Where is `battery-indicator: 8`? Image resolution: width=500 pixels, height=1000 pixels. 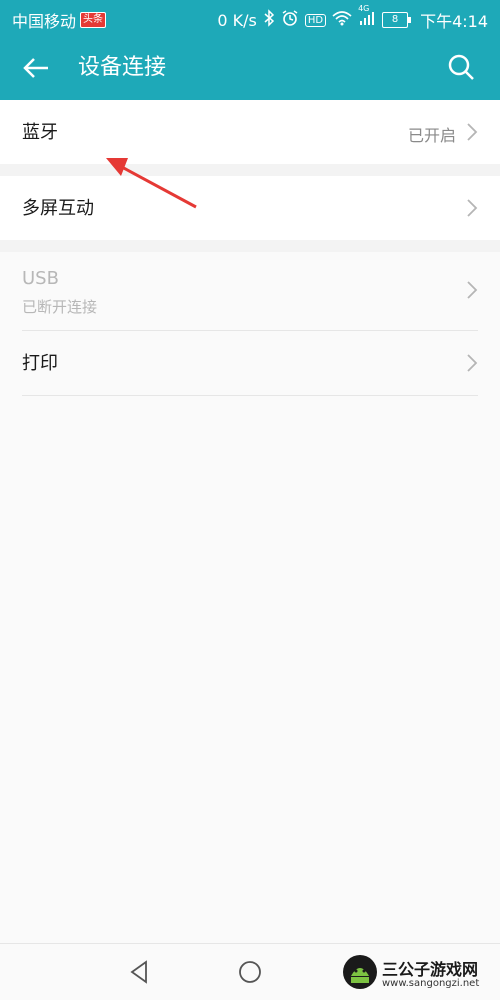
battery-indicator: 8 is located at coordinates (397, 20).